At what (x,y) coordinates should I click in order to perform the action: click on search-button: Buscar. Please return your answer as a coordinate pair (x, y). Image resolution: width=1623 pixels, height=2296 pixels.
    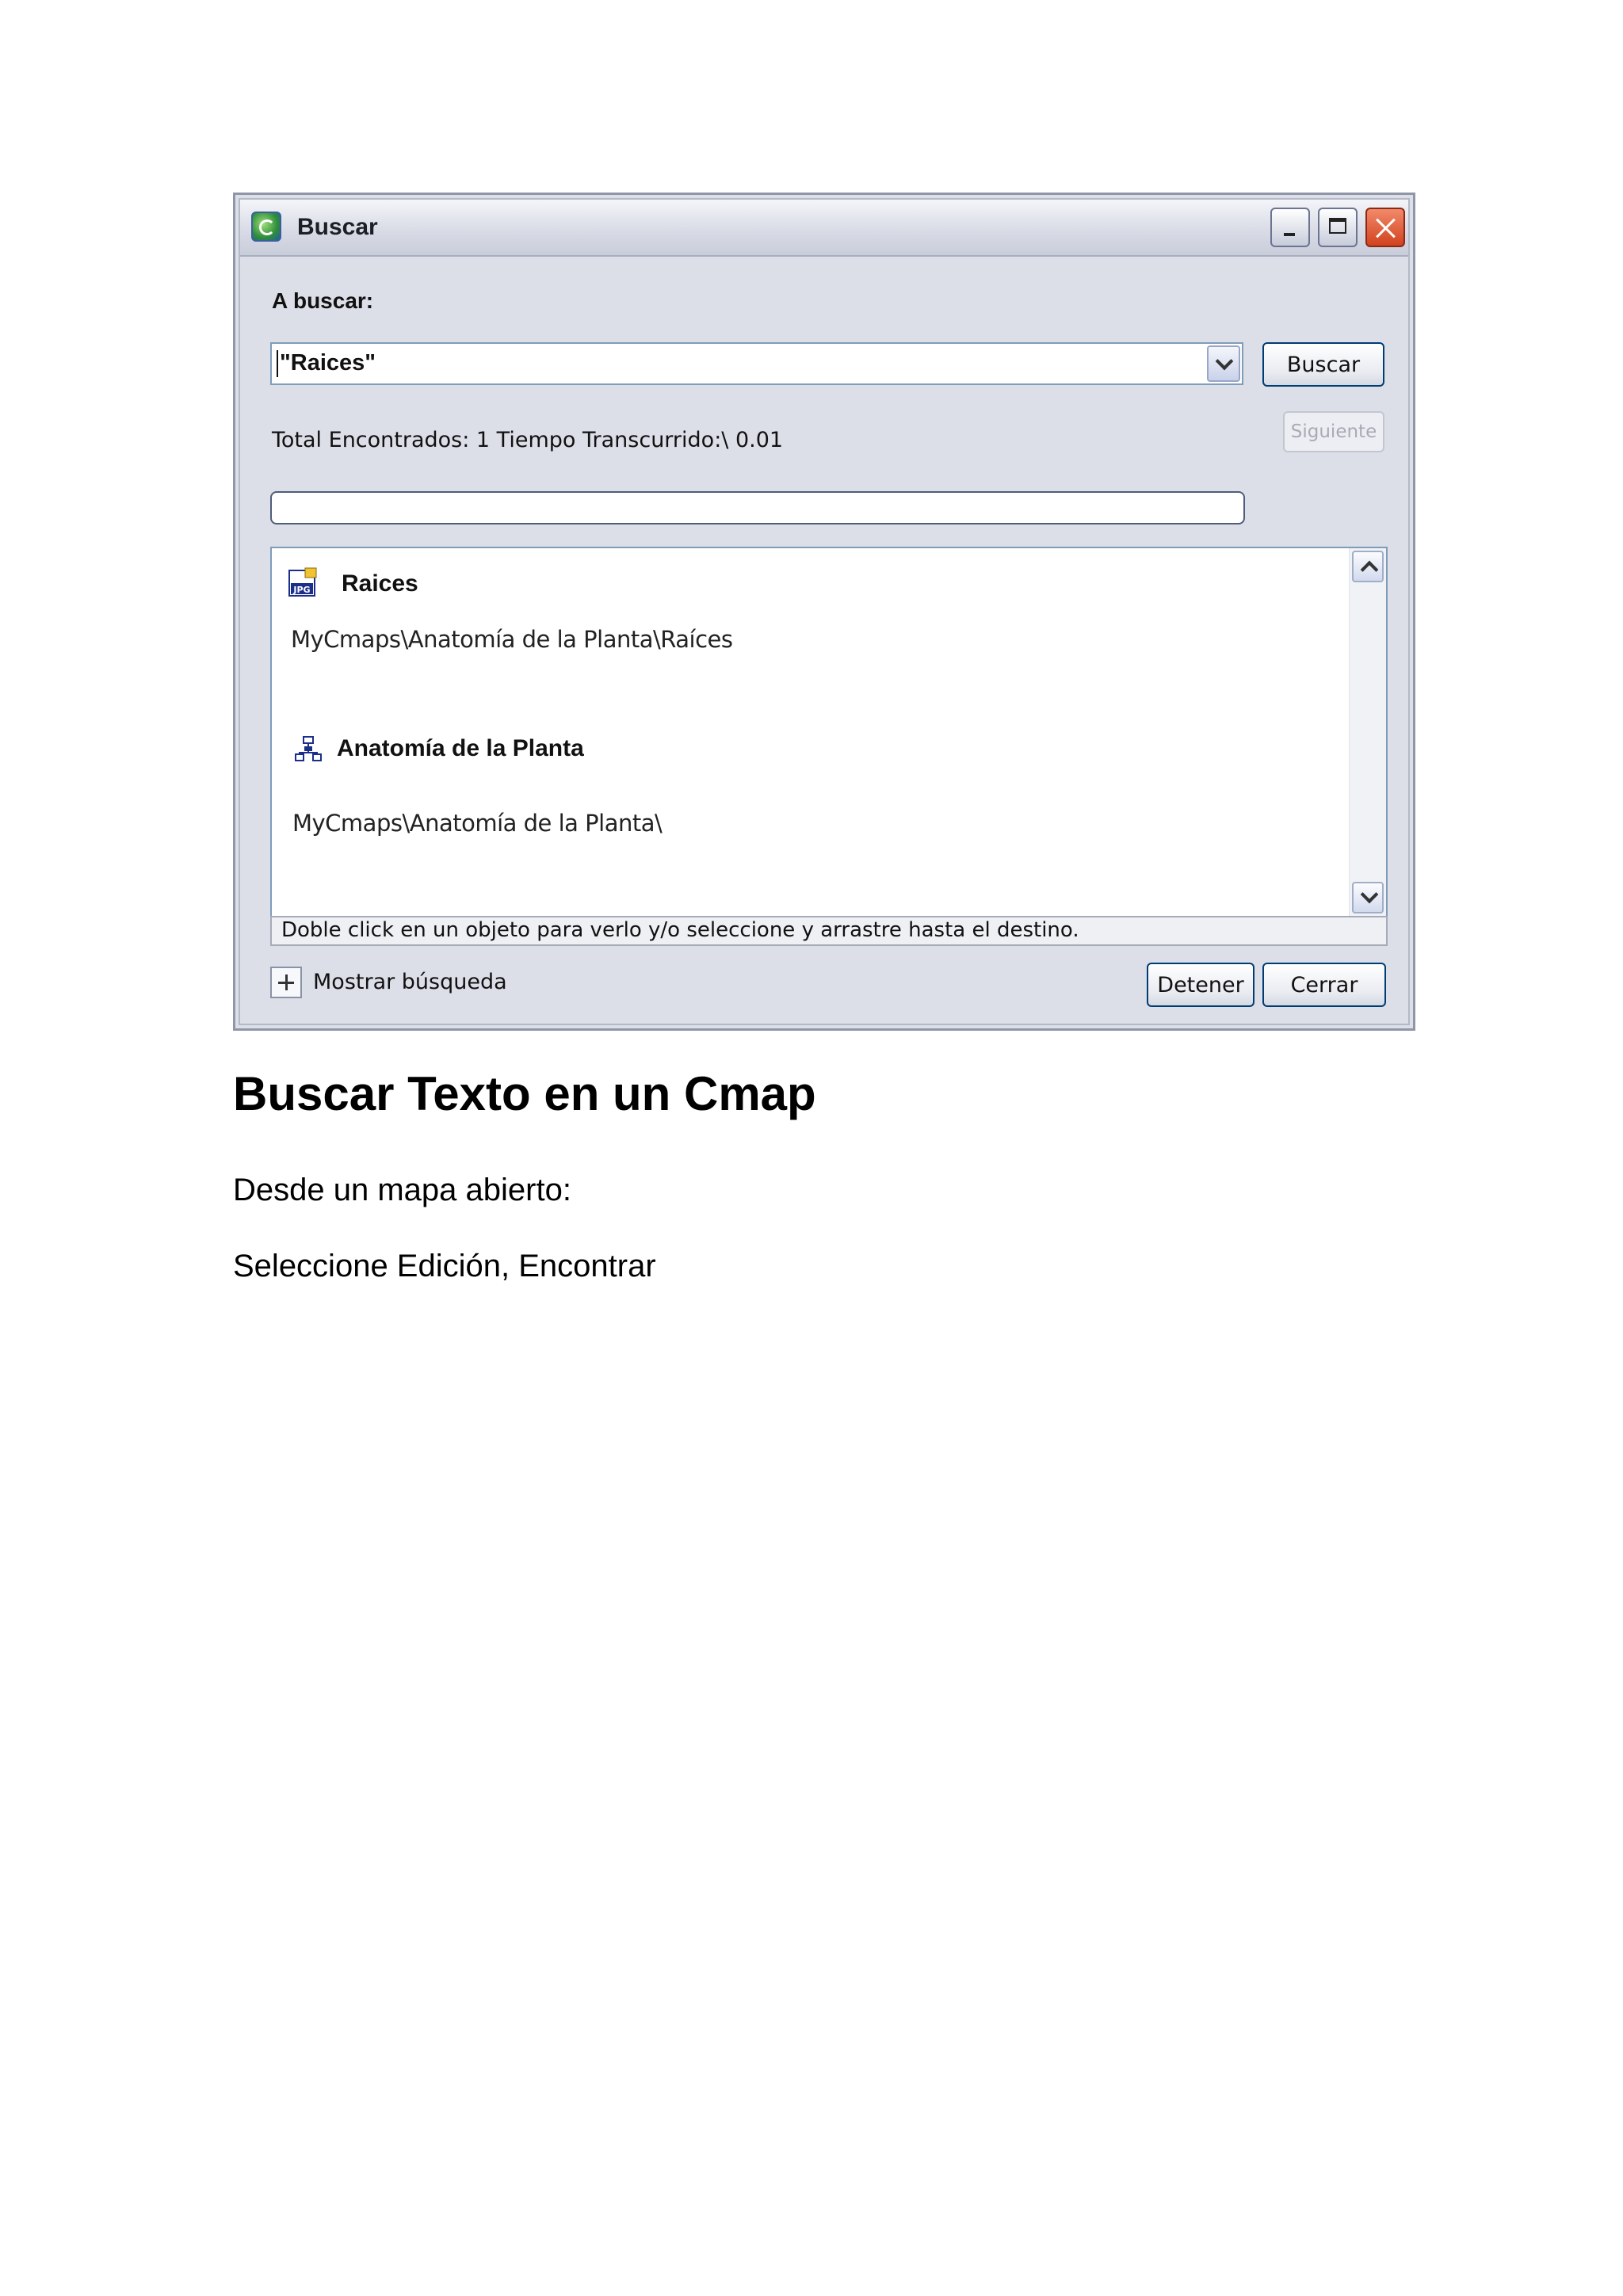
    Looking at the image, I should click on (1323, 364).